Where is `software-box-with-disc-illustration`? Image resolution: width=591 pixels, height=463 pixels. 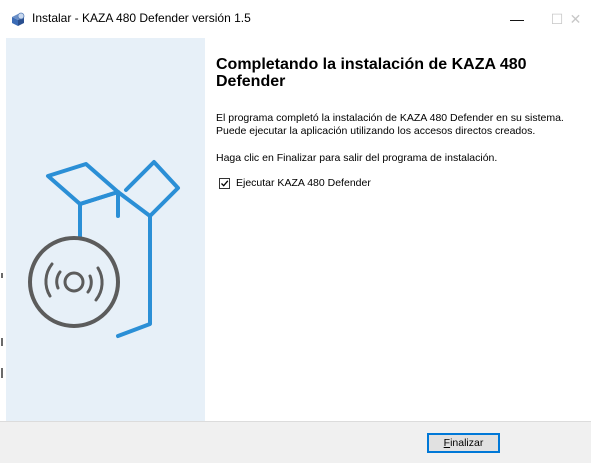 software-box-with-disc-illustration is located at coordinates (104, 249).